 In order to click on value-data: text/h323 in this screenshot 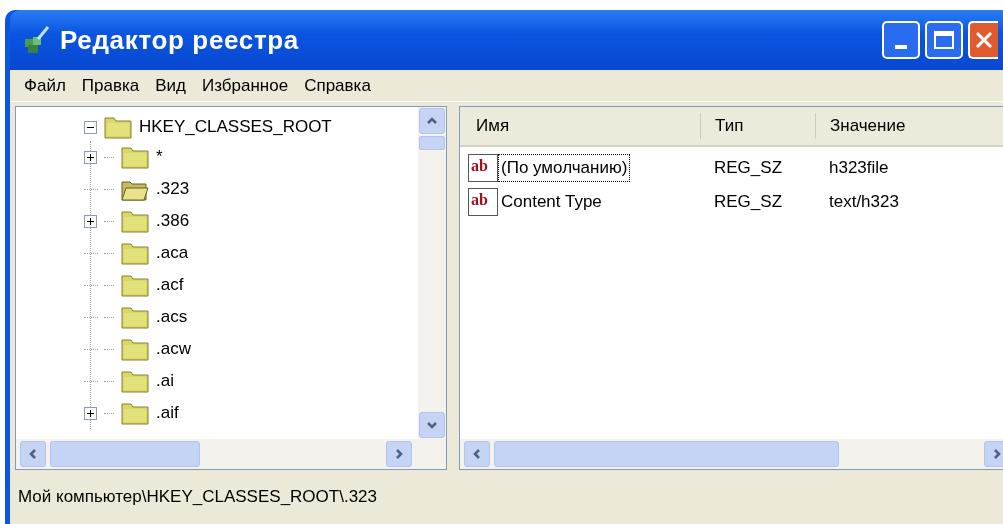, I will do `click(864, 202)`.